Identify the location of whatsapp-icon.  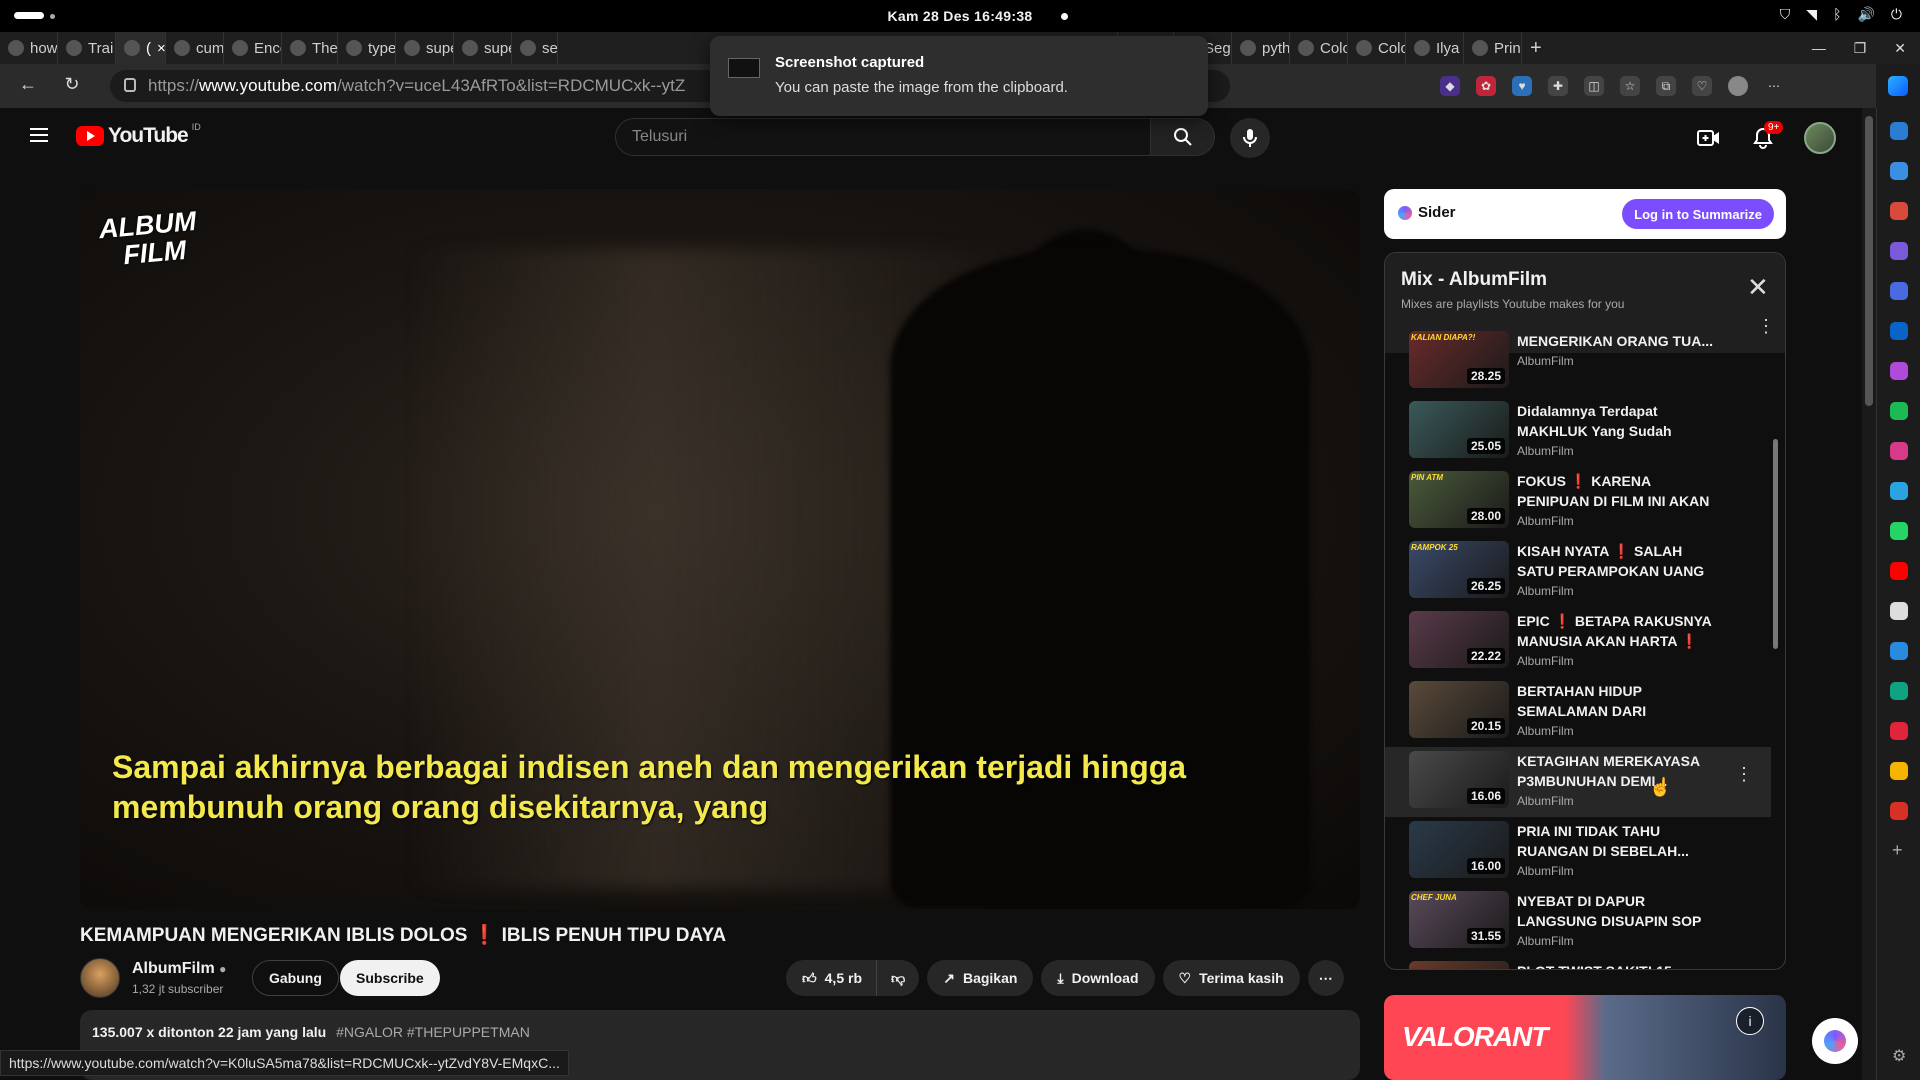
(1899, 531).